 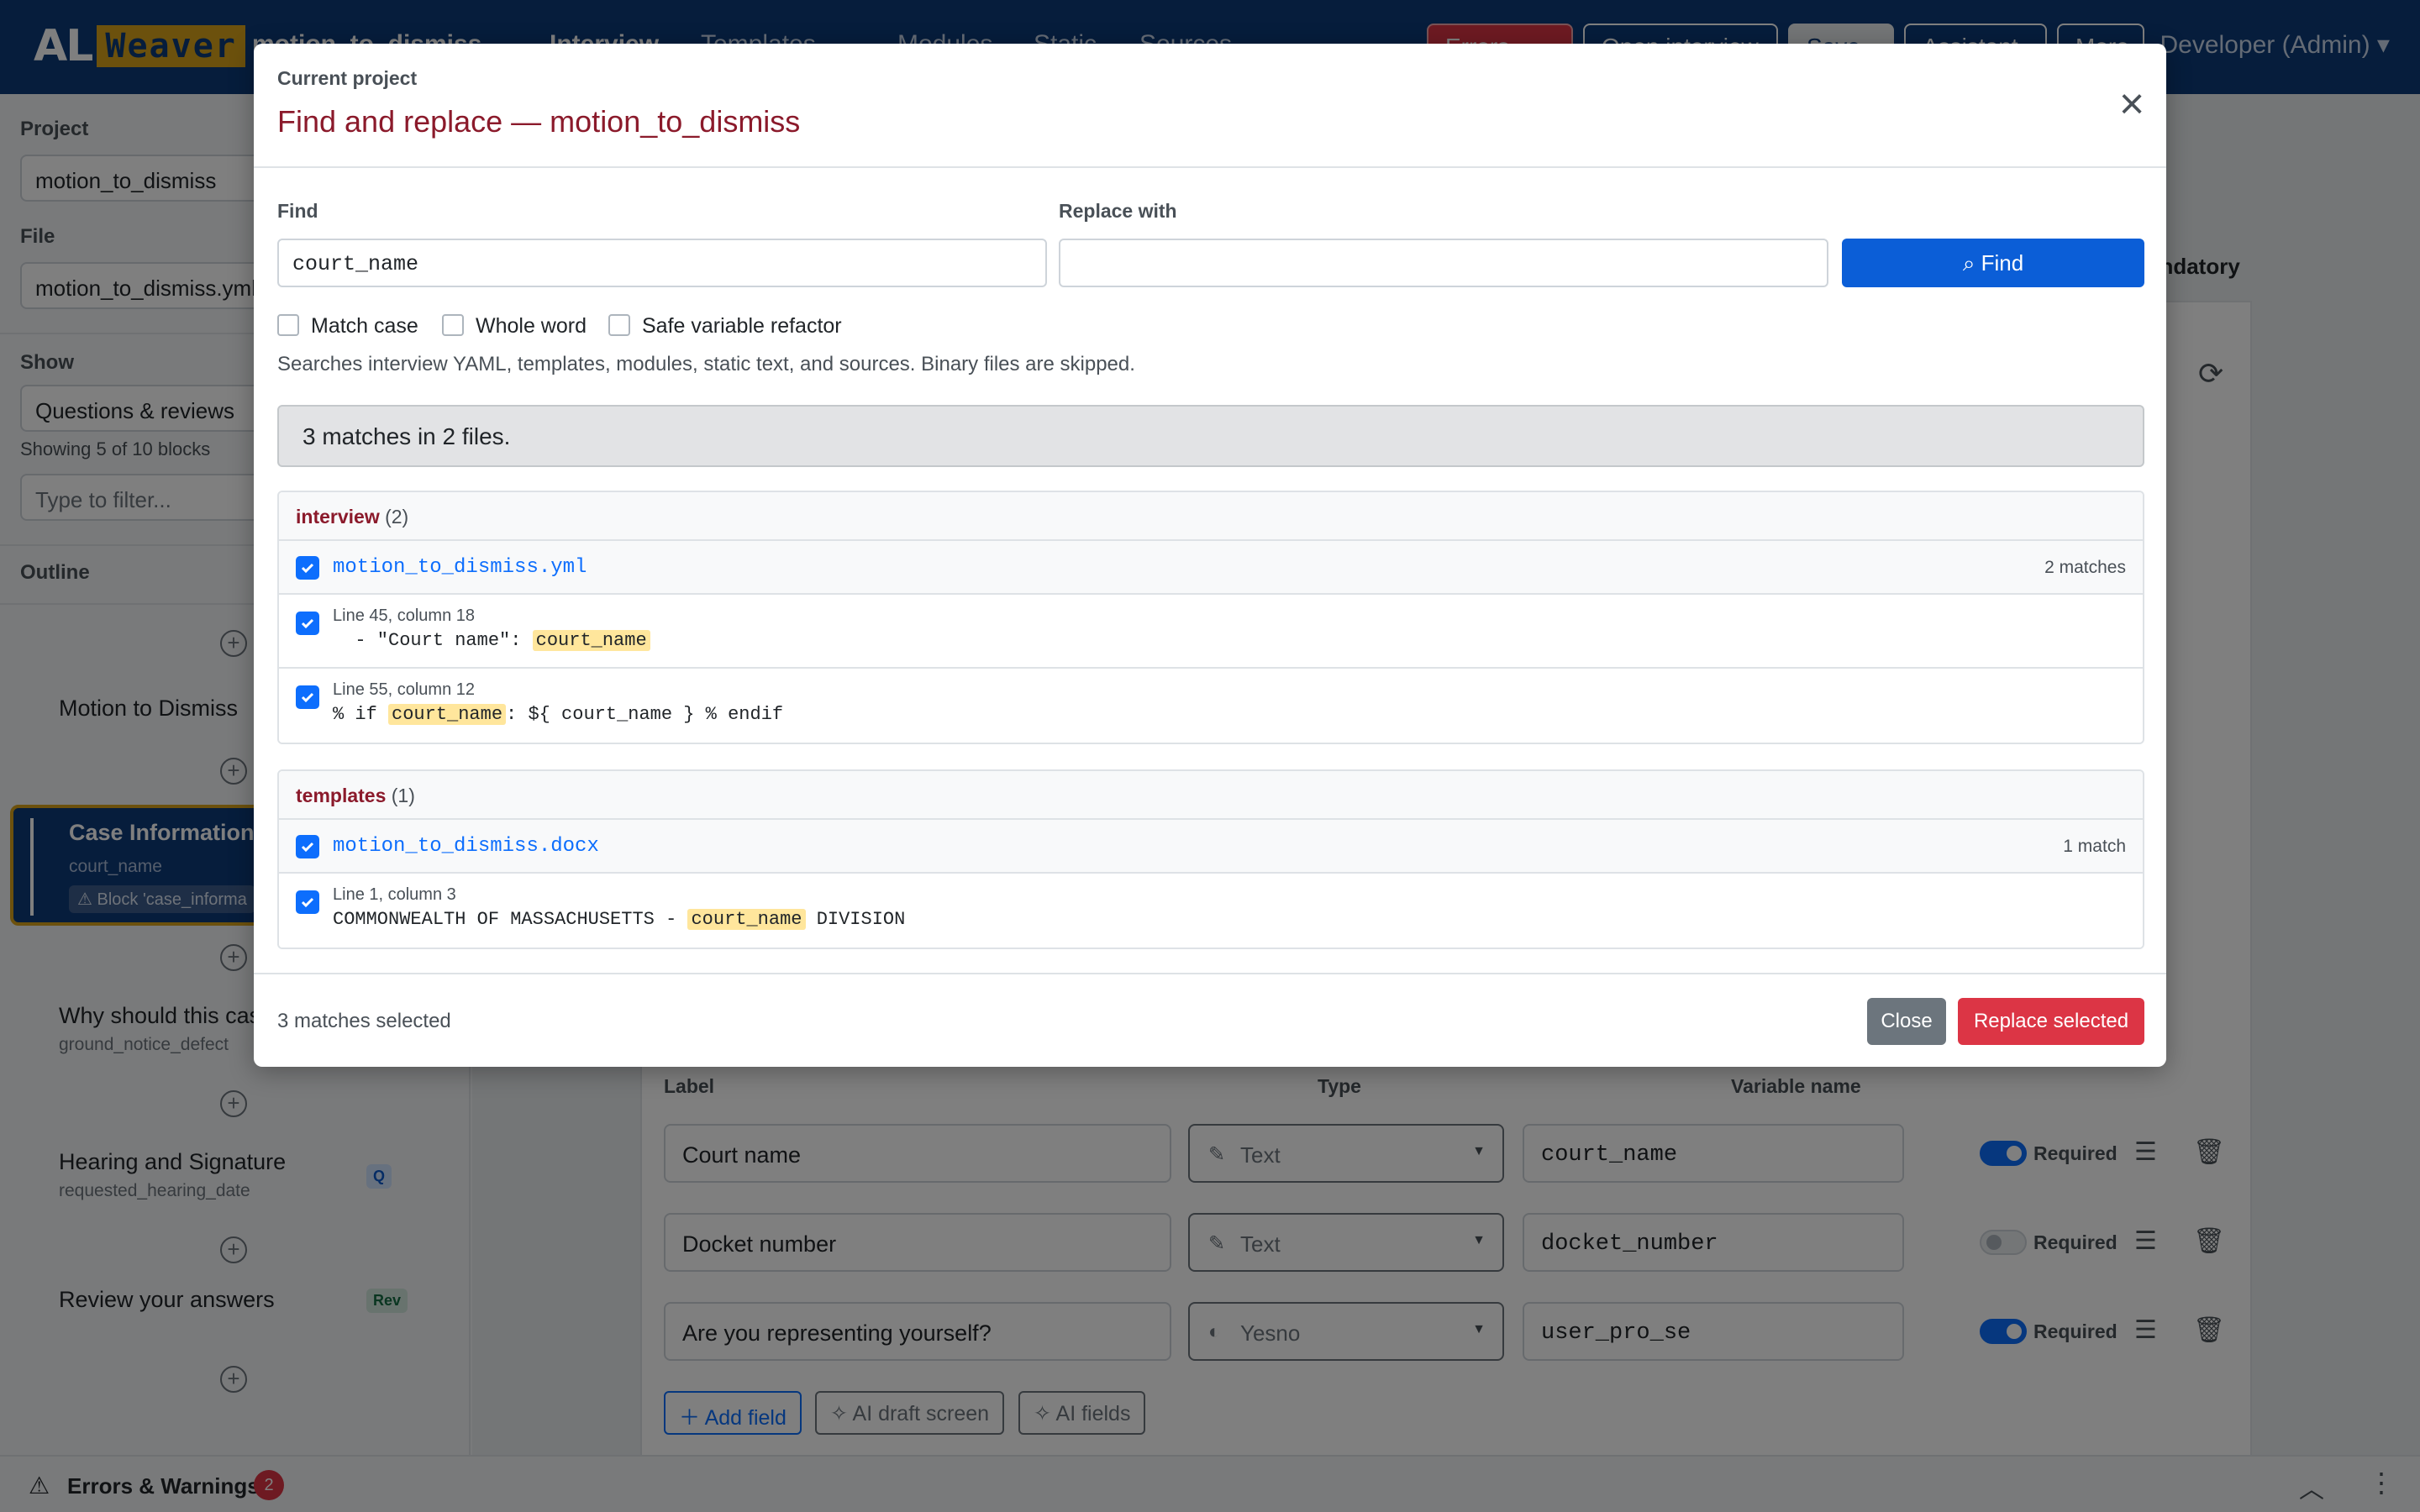 What do you see at coordinates (2051, 1021) in the screenshot?
I see `replace-selected-button: Replace selected` at bounding box center [2051, 1021].